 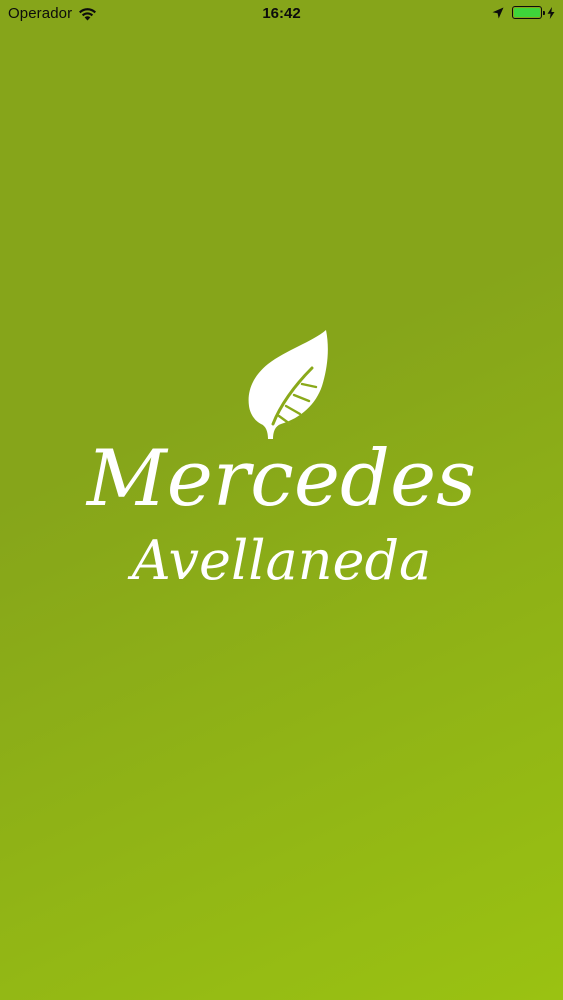 What do you see at coordinates (551, 12) in the screenshot?
I see `charging-bolt-icon` at bounding box center [551, 12].